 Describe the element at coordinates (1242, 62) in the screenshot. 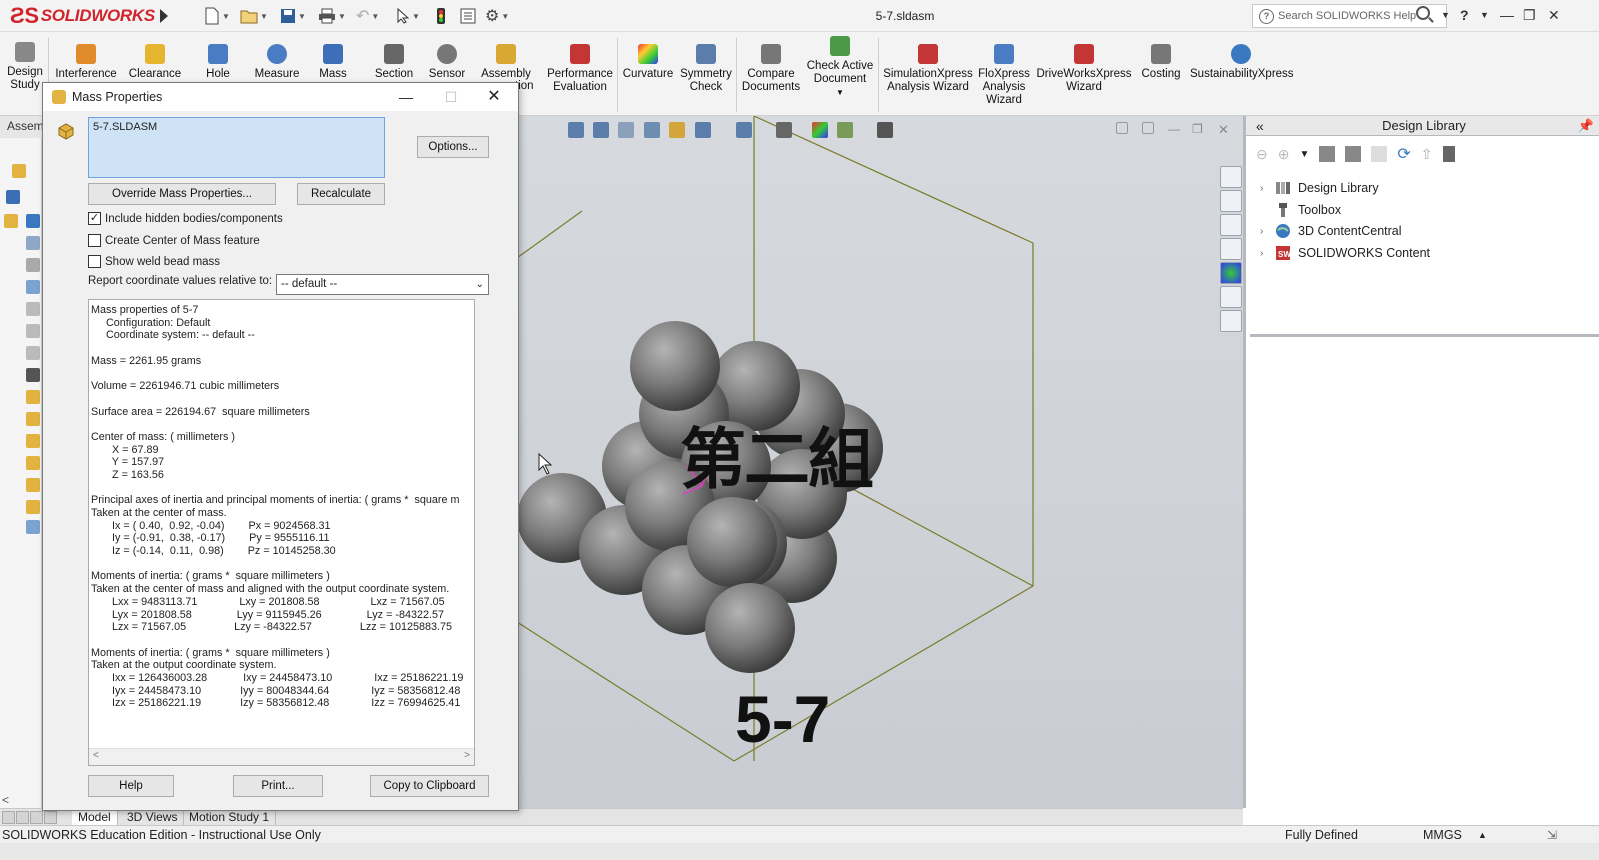

I see `sustainabilityxpress-button: SustainabilityXpress` at that location.